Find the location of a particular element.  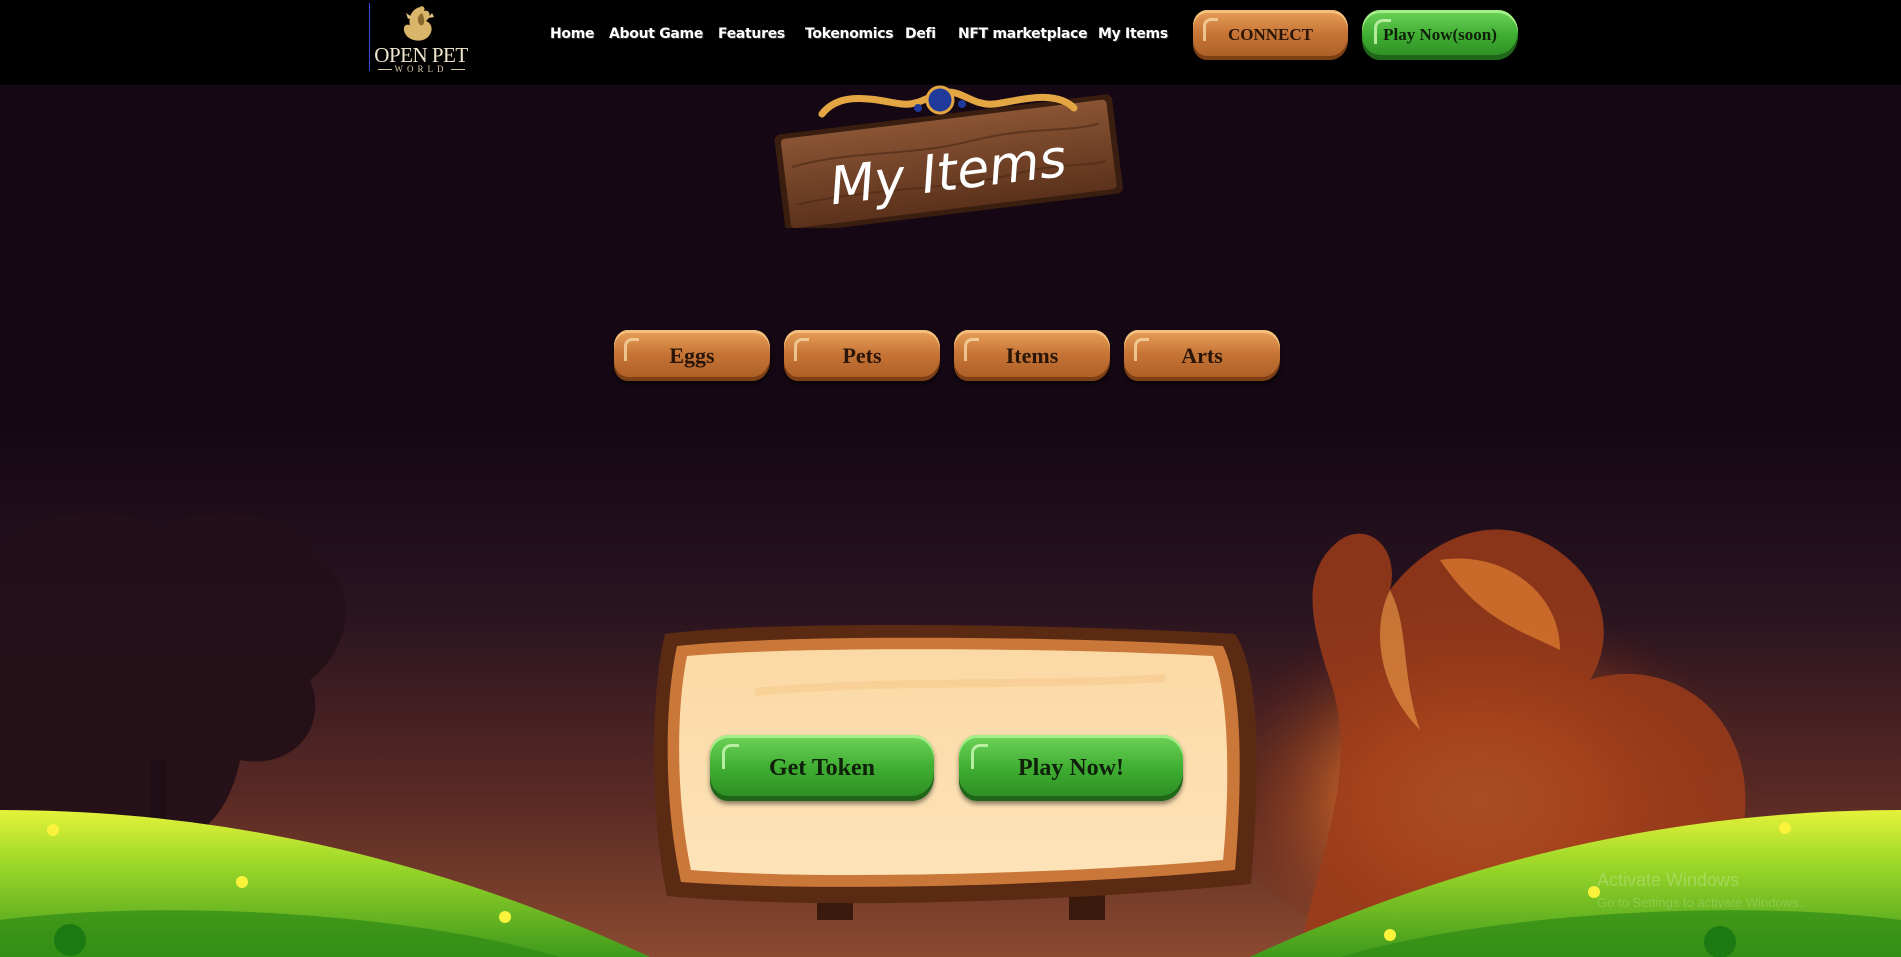

nav-nft-marketplace: NFT marketplace is located at coordinates (1023, 34).